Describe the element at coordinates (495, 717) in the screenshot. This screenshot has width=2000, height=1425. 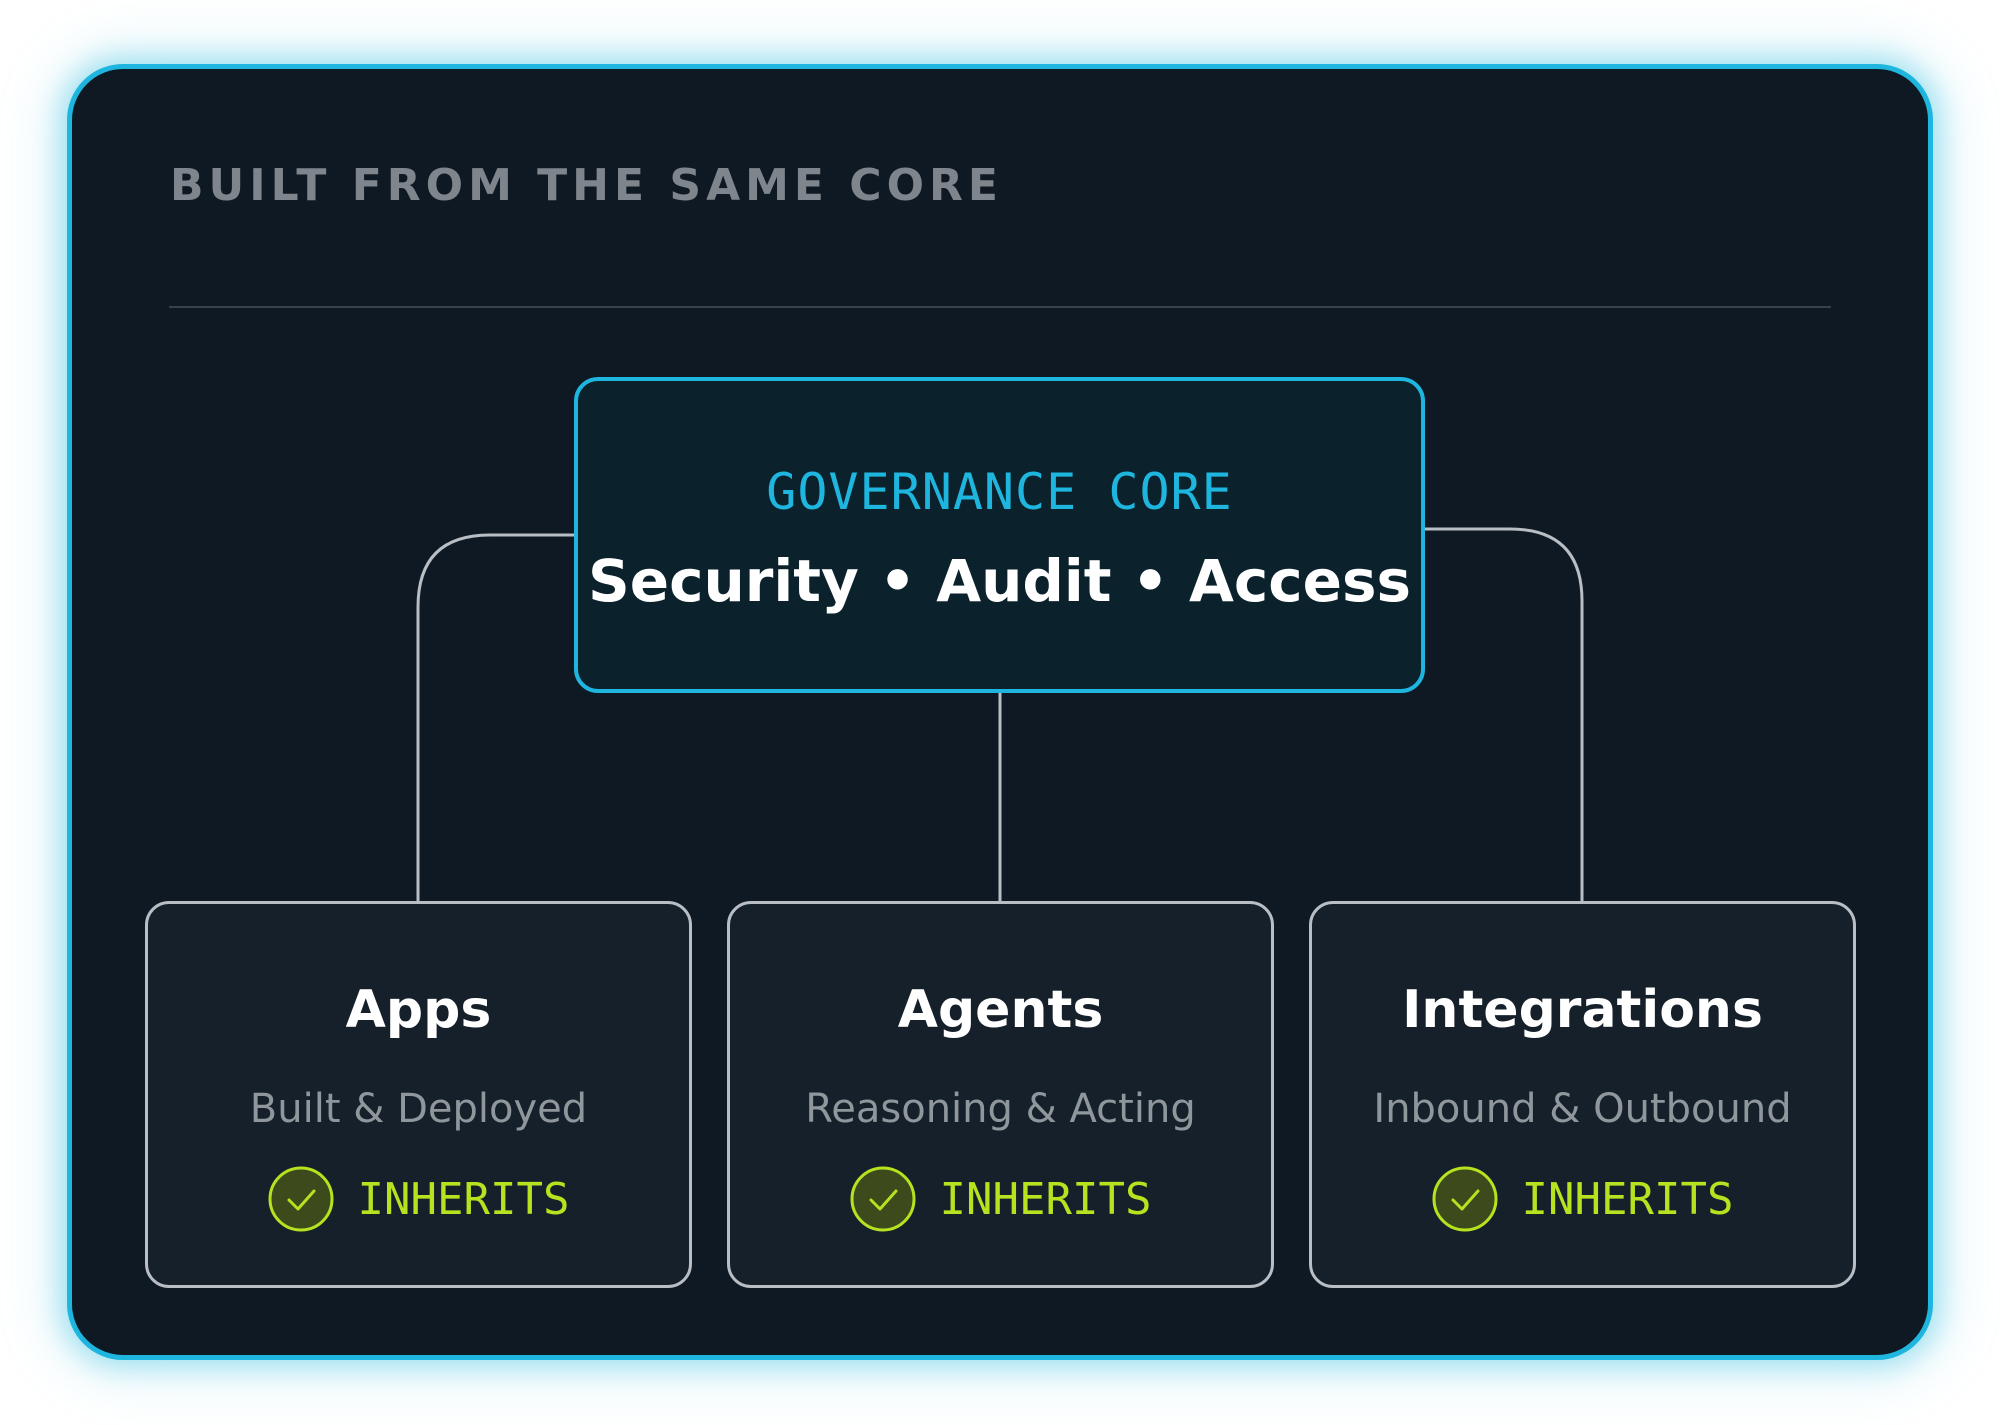
I see `connector-left` at that location.